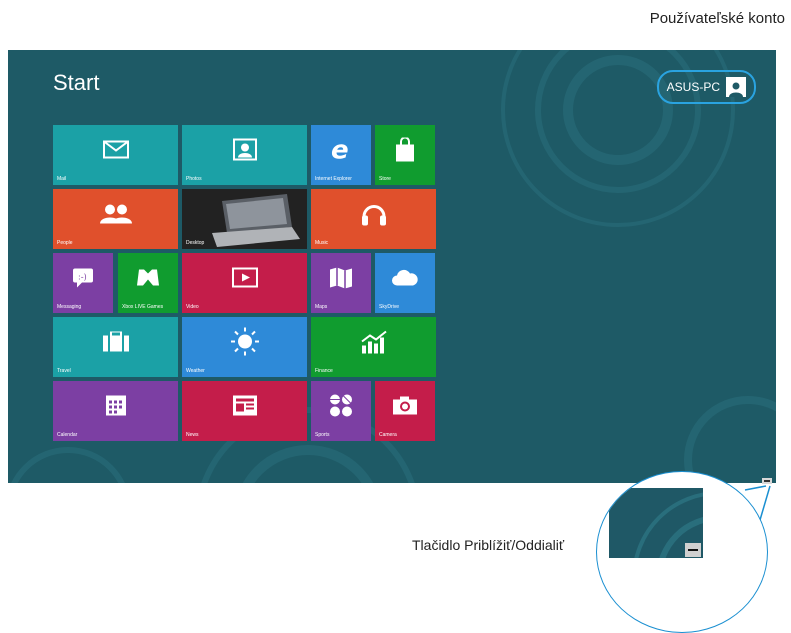  I want to click on tile-label: Store, so click(385, 179).